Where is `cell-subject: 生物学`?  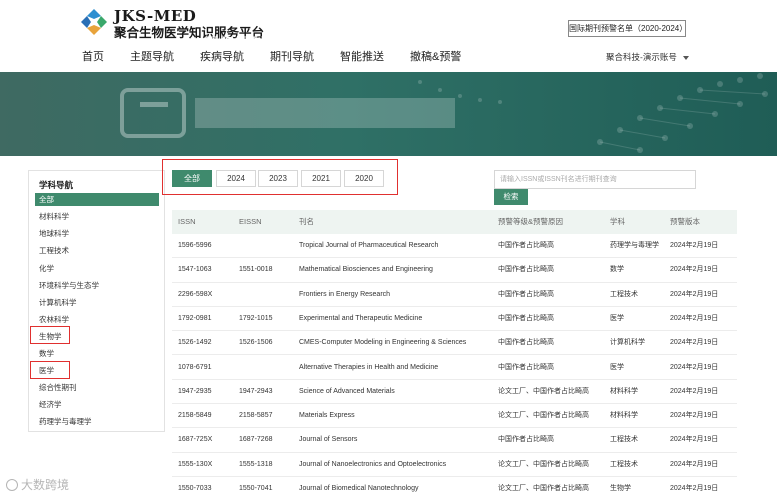 cell-subject: 生物学 is located at coordinates (620, 488).